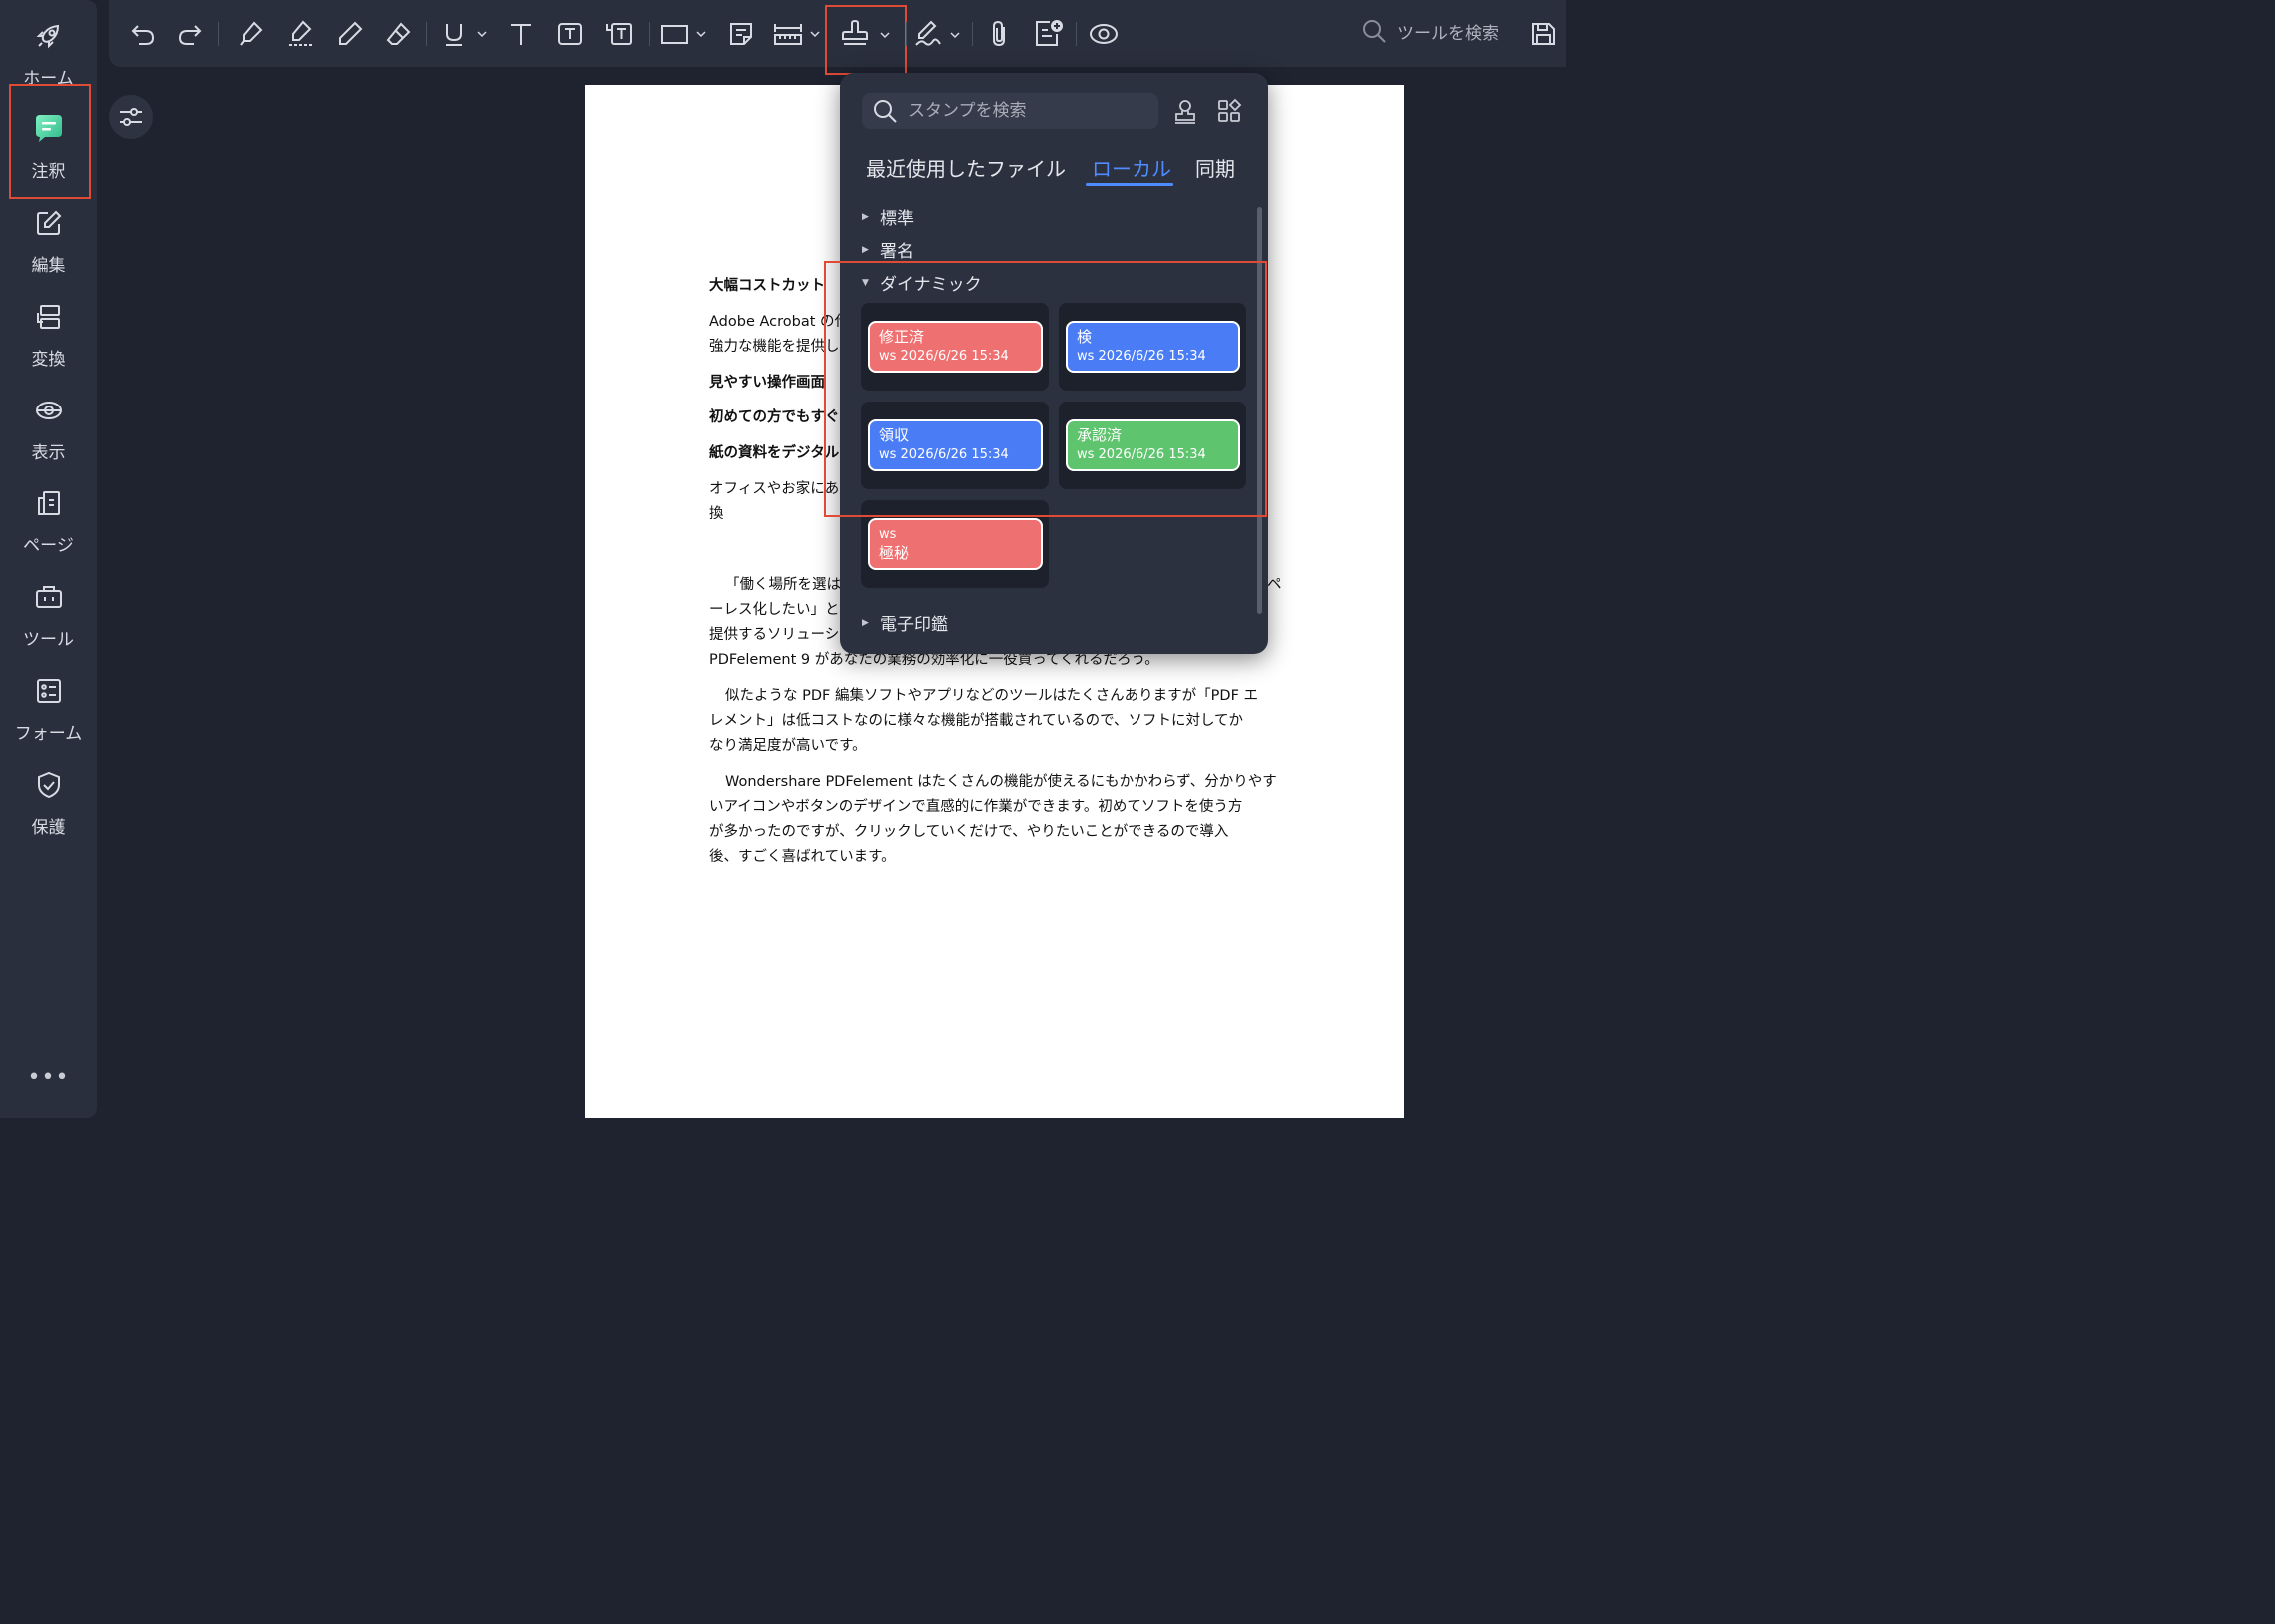 The height and width of the screenshot is (1624, 2275). What do you see at coordinates (619, 34) in the screenshot?
I see `callout-icon` at bounding box center [619, 34].